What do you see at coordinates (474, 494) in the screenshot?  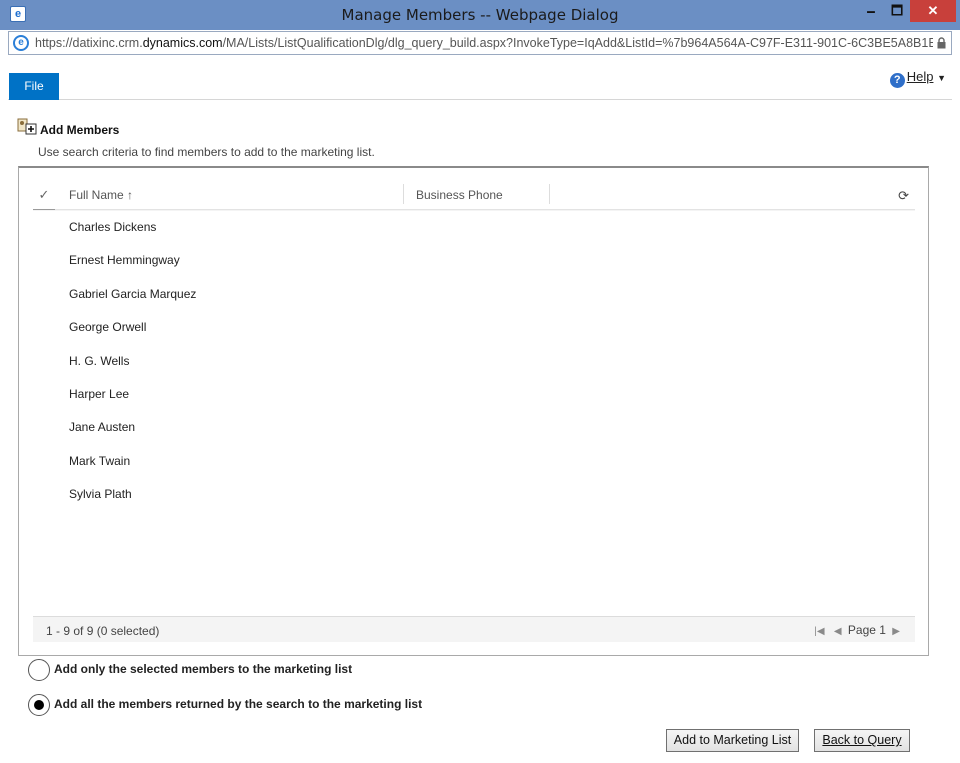 I see `table-row: Sylvia Plath` at bounding box center [474, 494].